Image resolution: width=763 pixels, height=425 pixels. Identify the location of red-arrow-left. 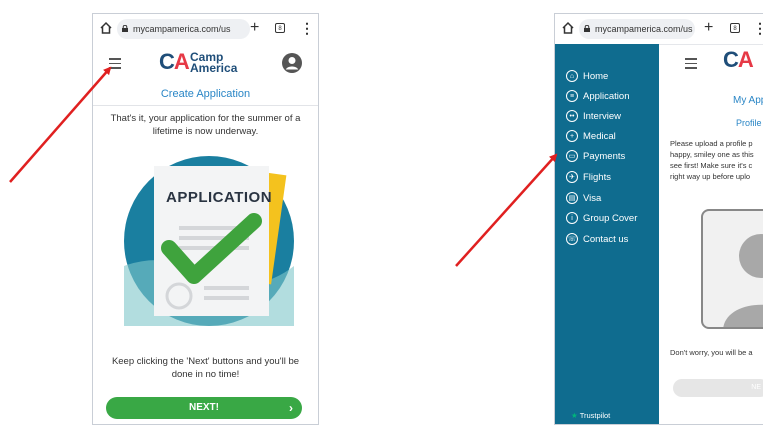
(60, 124).